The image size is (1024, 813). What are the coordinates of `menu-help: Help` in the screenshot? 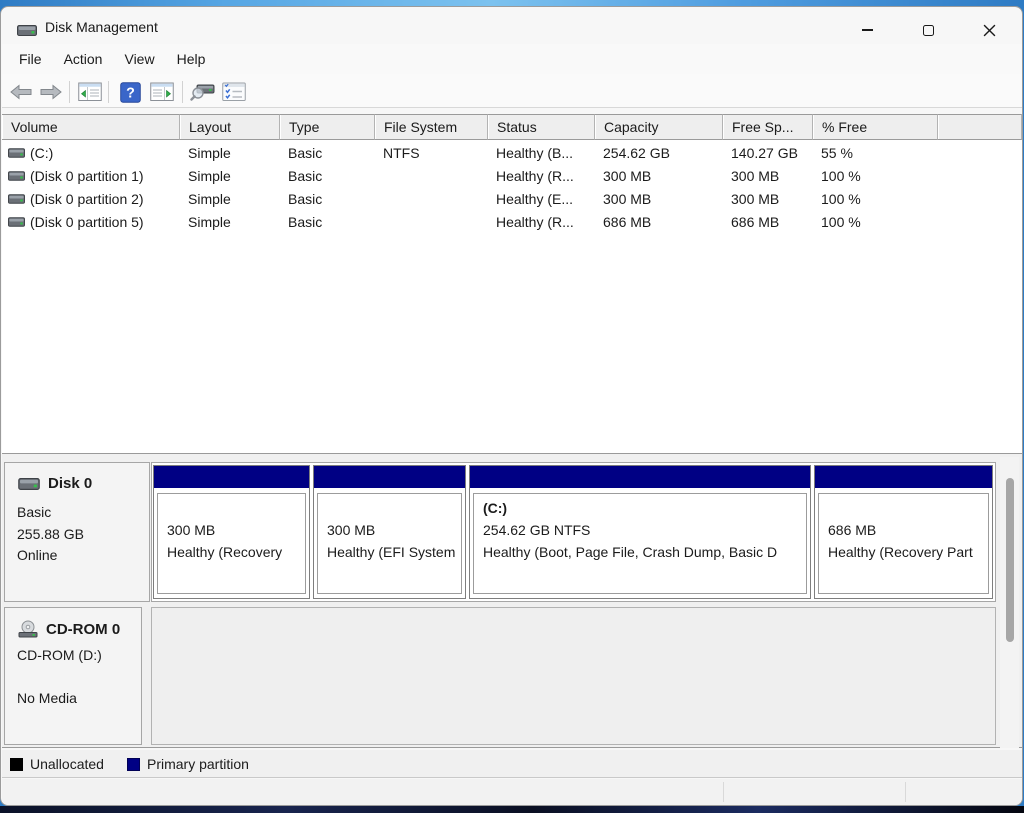 It's located at (191, 59).